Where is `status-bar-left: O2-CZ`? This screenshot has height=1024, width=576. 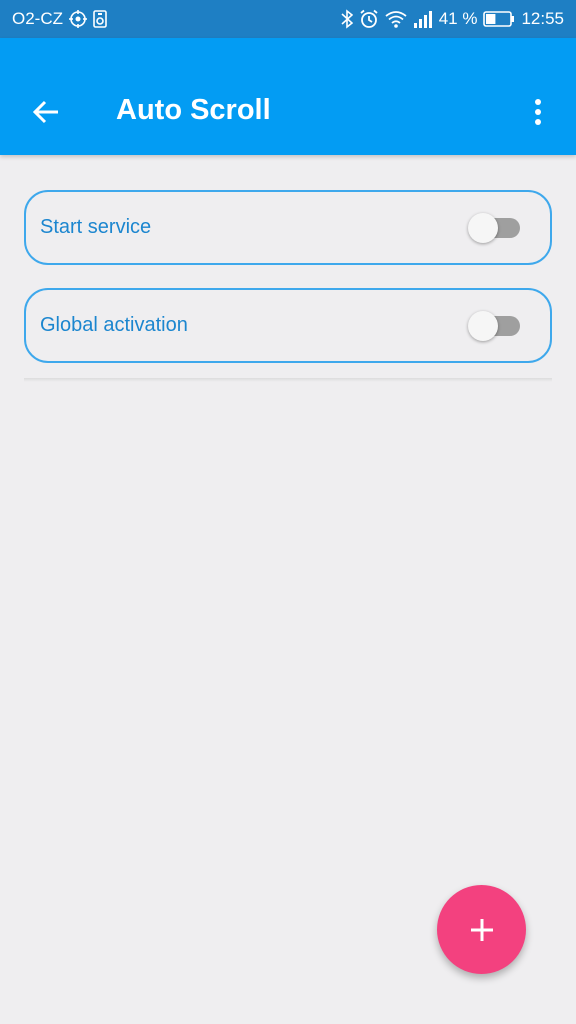
status-bar-left: O2-CZ is located at coordinates (59, 19).